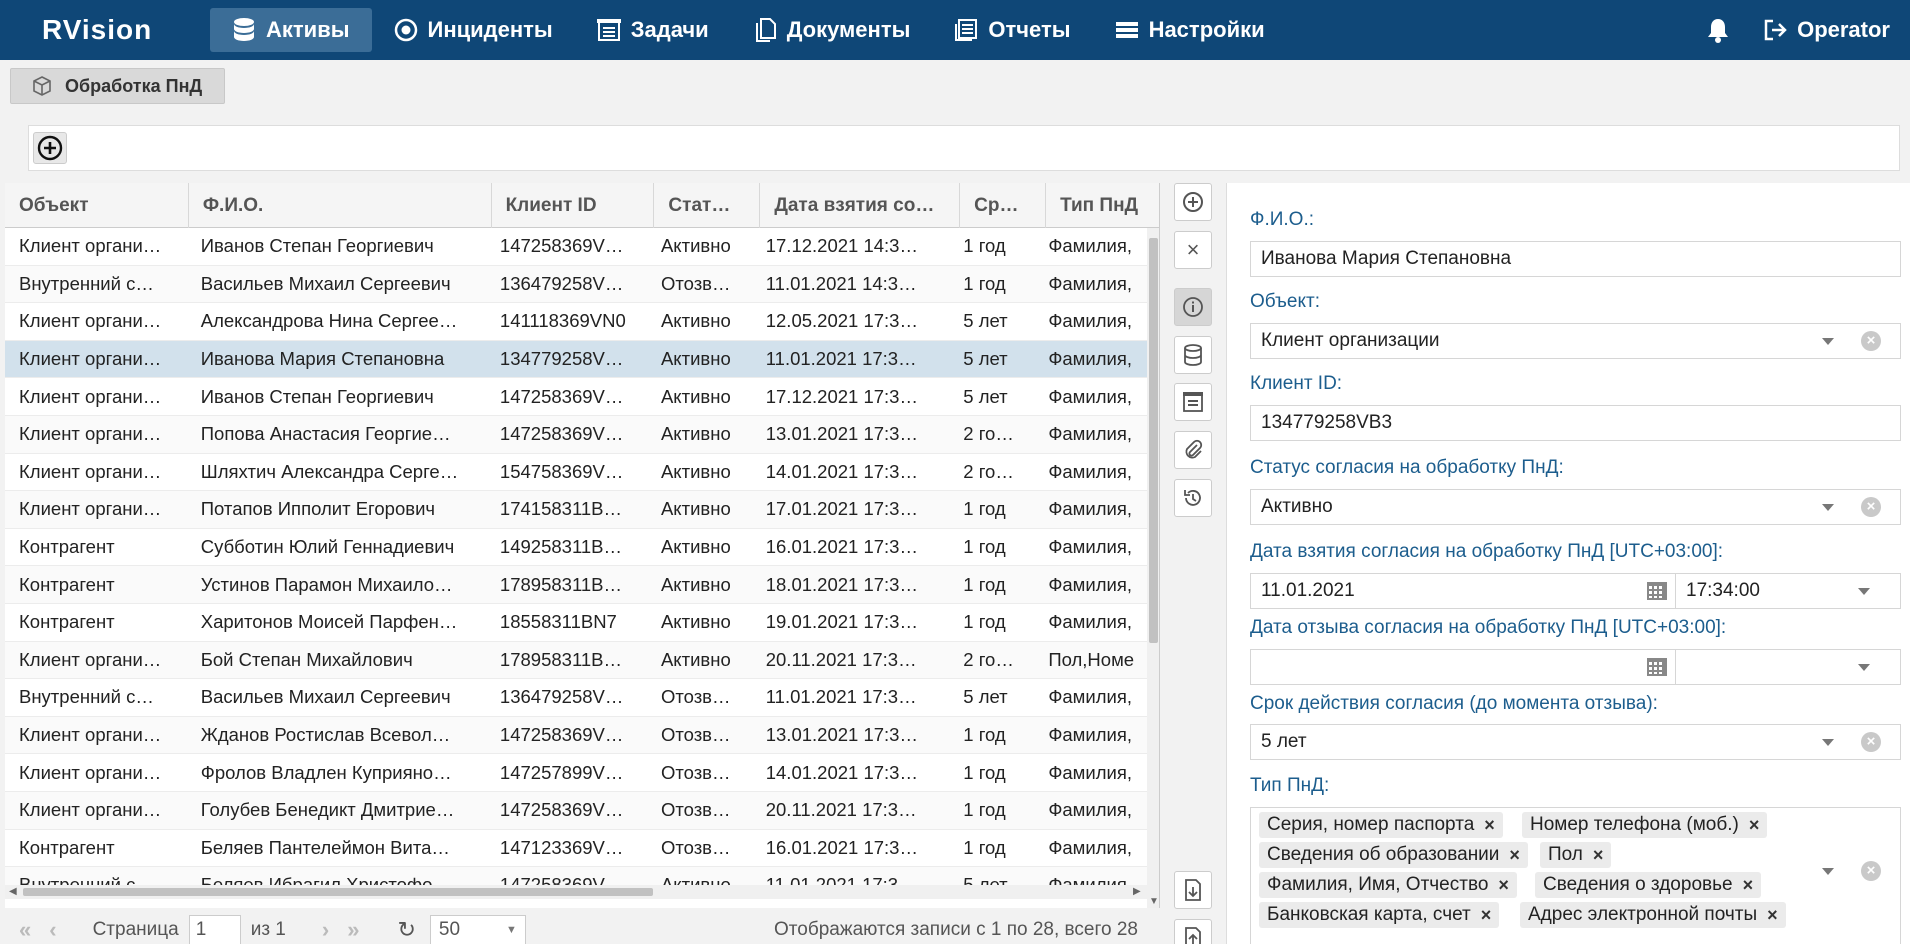 Image resolution: width=1910 pixels, height=944 pixels. What do you see at coordinates (473, 30) in the screenshot?
I see `nav-item-incidents: Инциденты` at bounding box center [473, 30].